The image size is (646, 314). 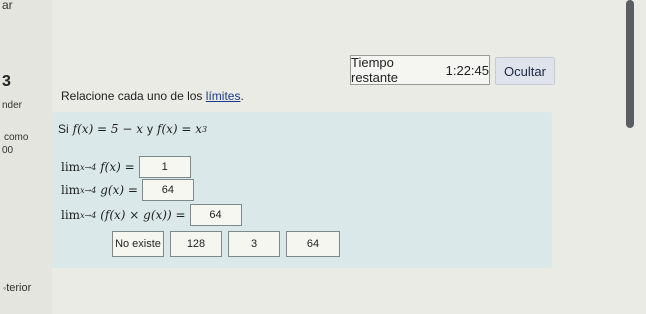 What do you see at coordinates (151, 215) in the screenshot?
I see `limit-row-product: lim x→4 (f(x) × g(x)) = 64` at bounding box center [151, 215].